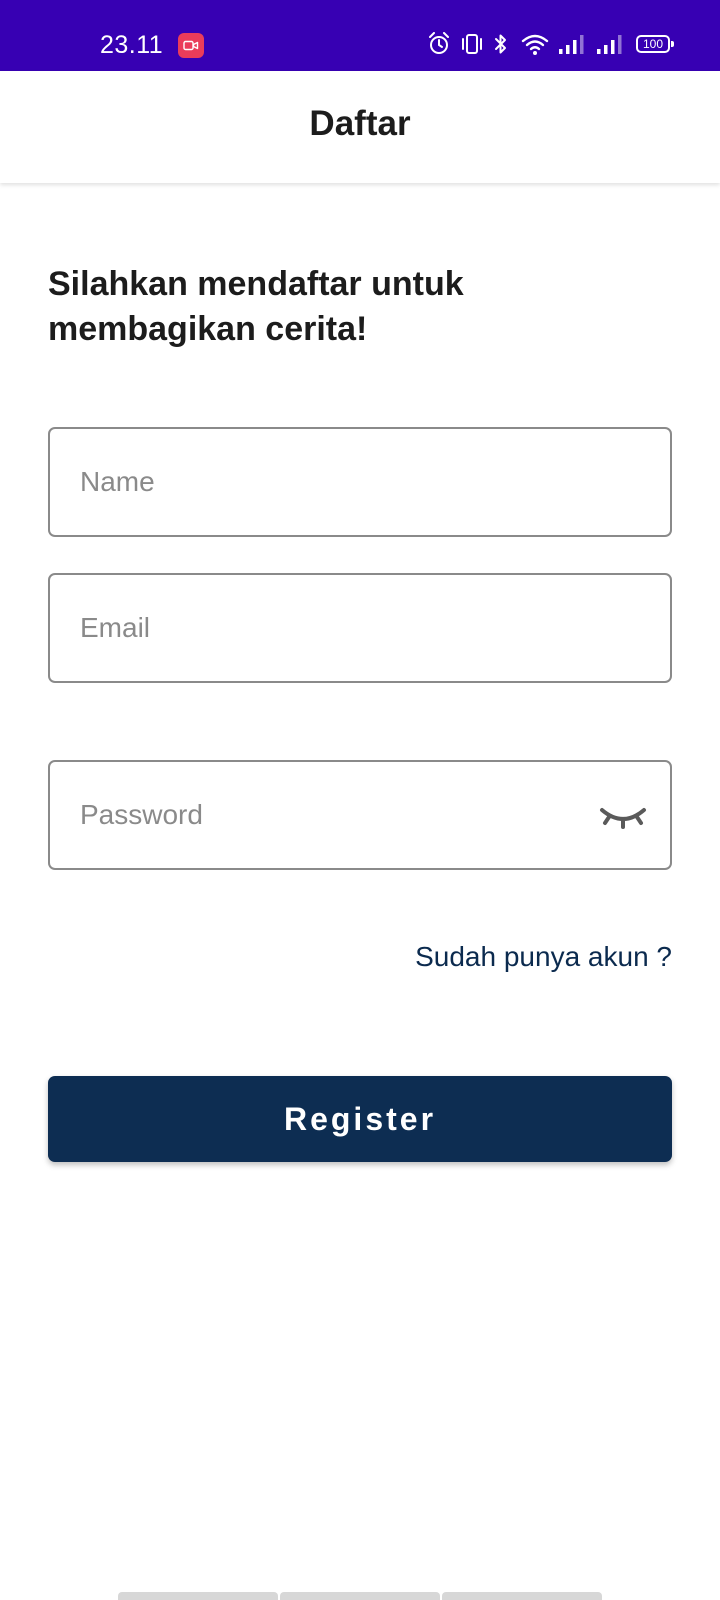  What do you see at coordinates (191, 45) in the screenshot?
I see `screen-record-icon` at bounding box center [191, 45].